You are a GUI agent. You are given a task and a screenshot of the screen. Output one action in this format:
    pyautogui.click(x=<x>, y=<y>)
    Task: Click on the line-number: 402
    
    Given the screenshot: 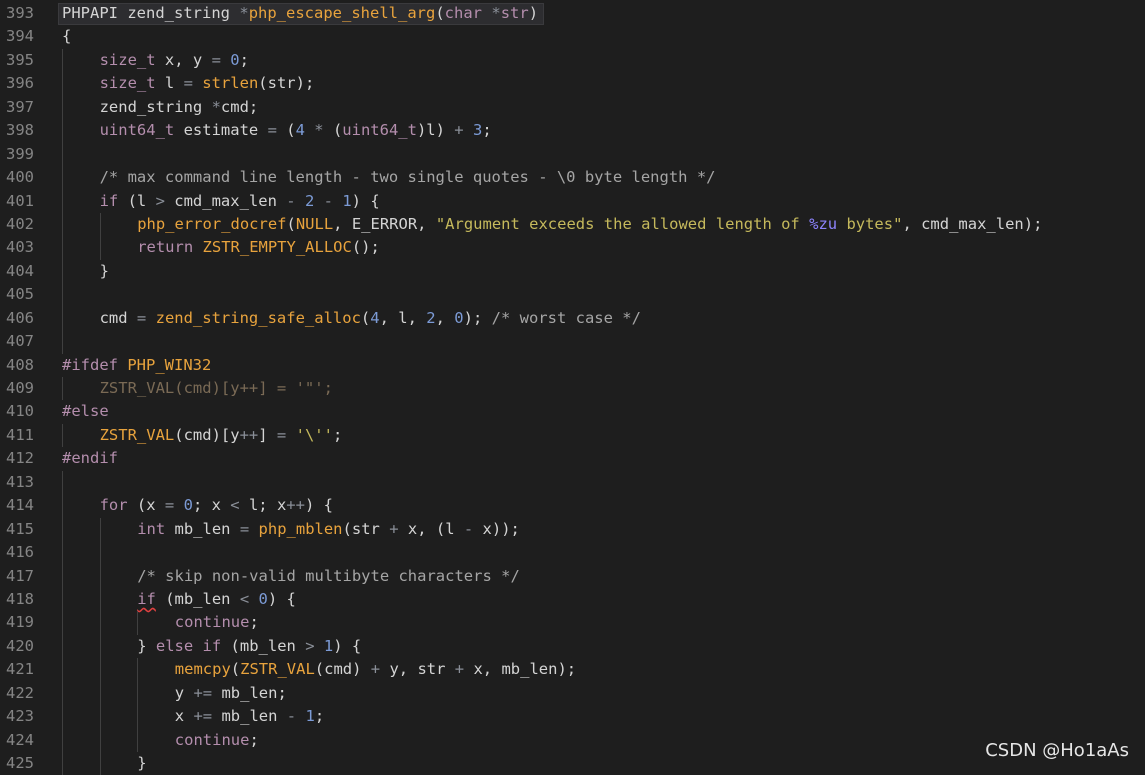 What is the action you would take?
    pyautogui.click(x=20, y=223)
    